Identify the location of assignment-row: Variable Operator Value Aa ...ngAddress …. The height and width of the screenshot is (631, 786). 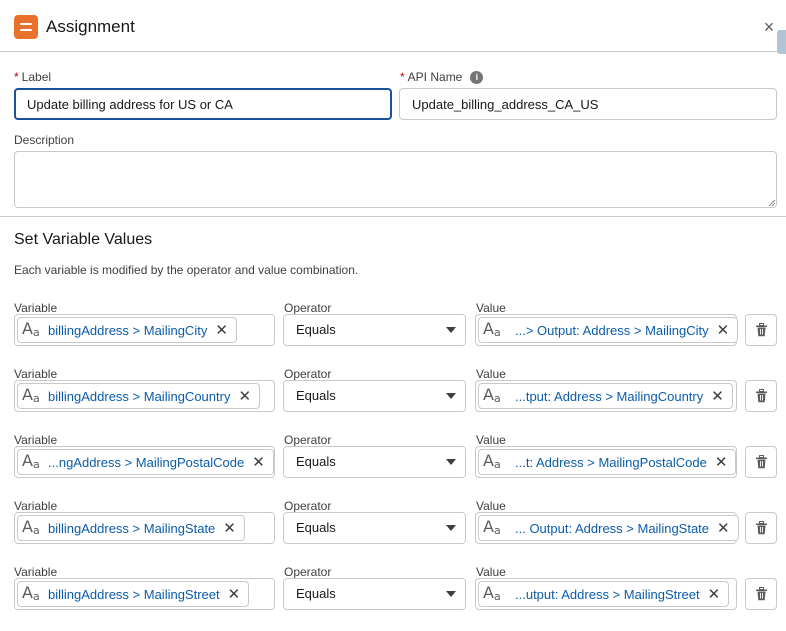
(393, 466).